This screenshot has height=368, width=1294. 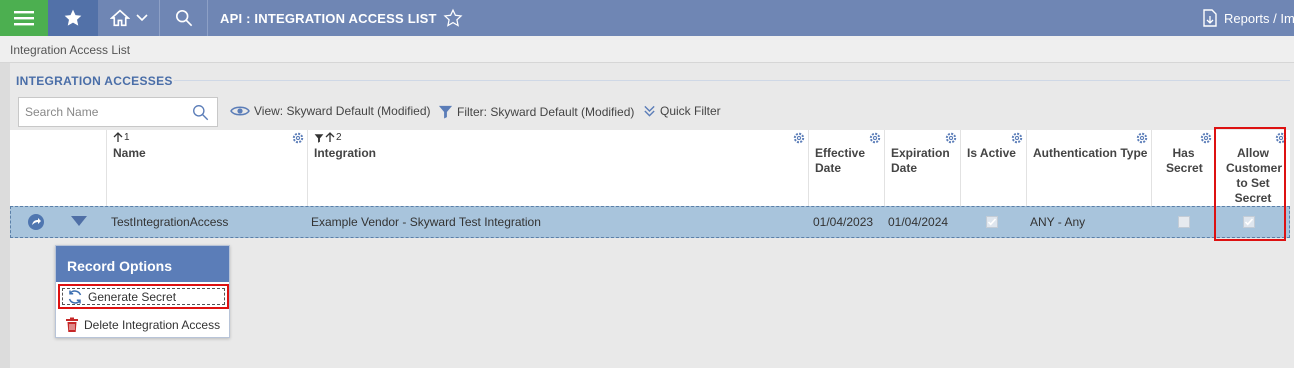 I want to click on hamburger-icon, so click(x=24, y=18).